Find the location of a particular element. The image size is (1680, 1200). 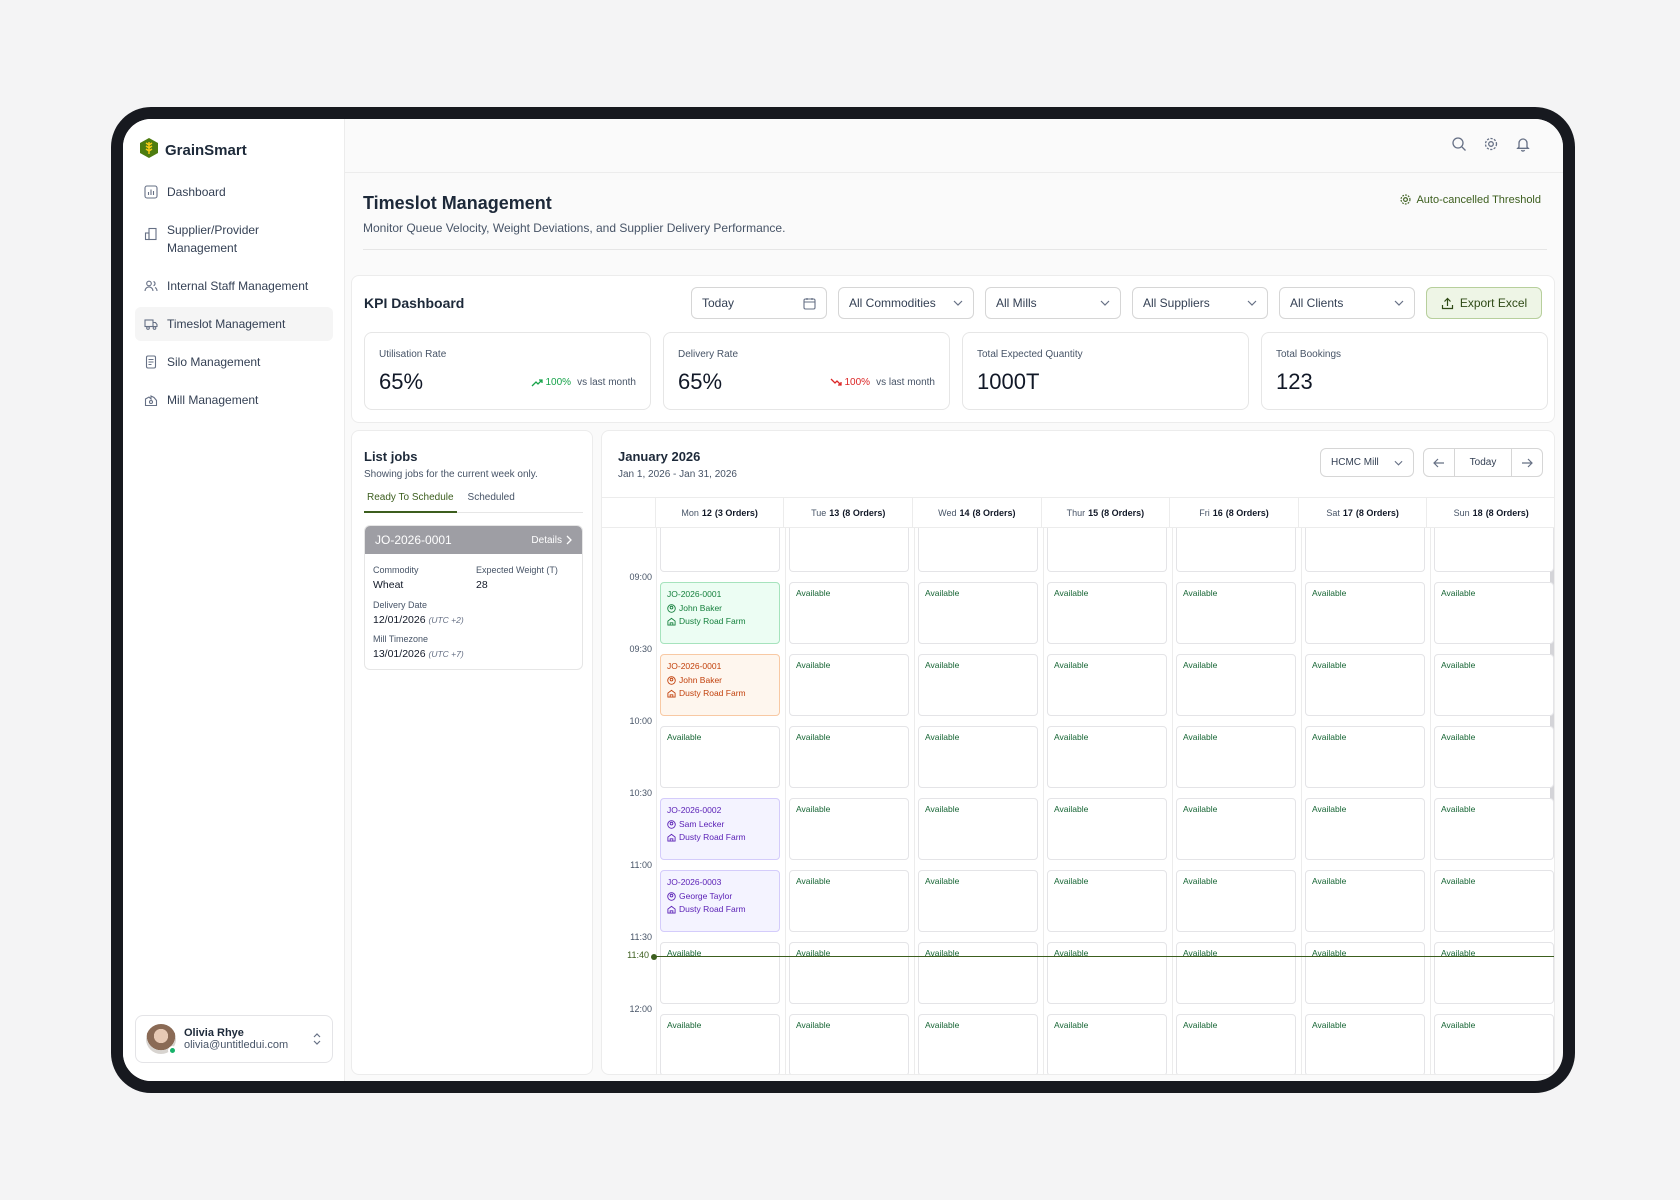

grain-logo-icon is located at coordinates (149, 150).